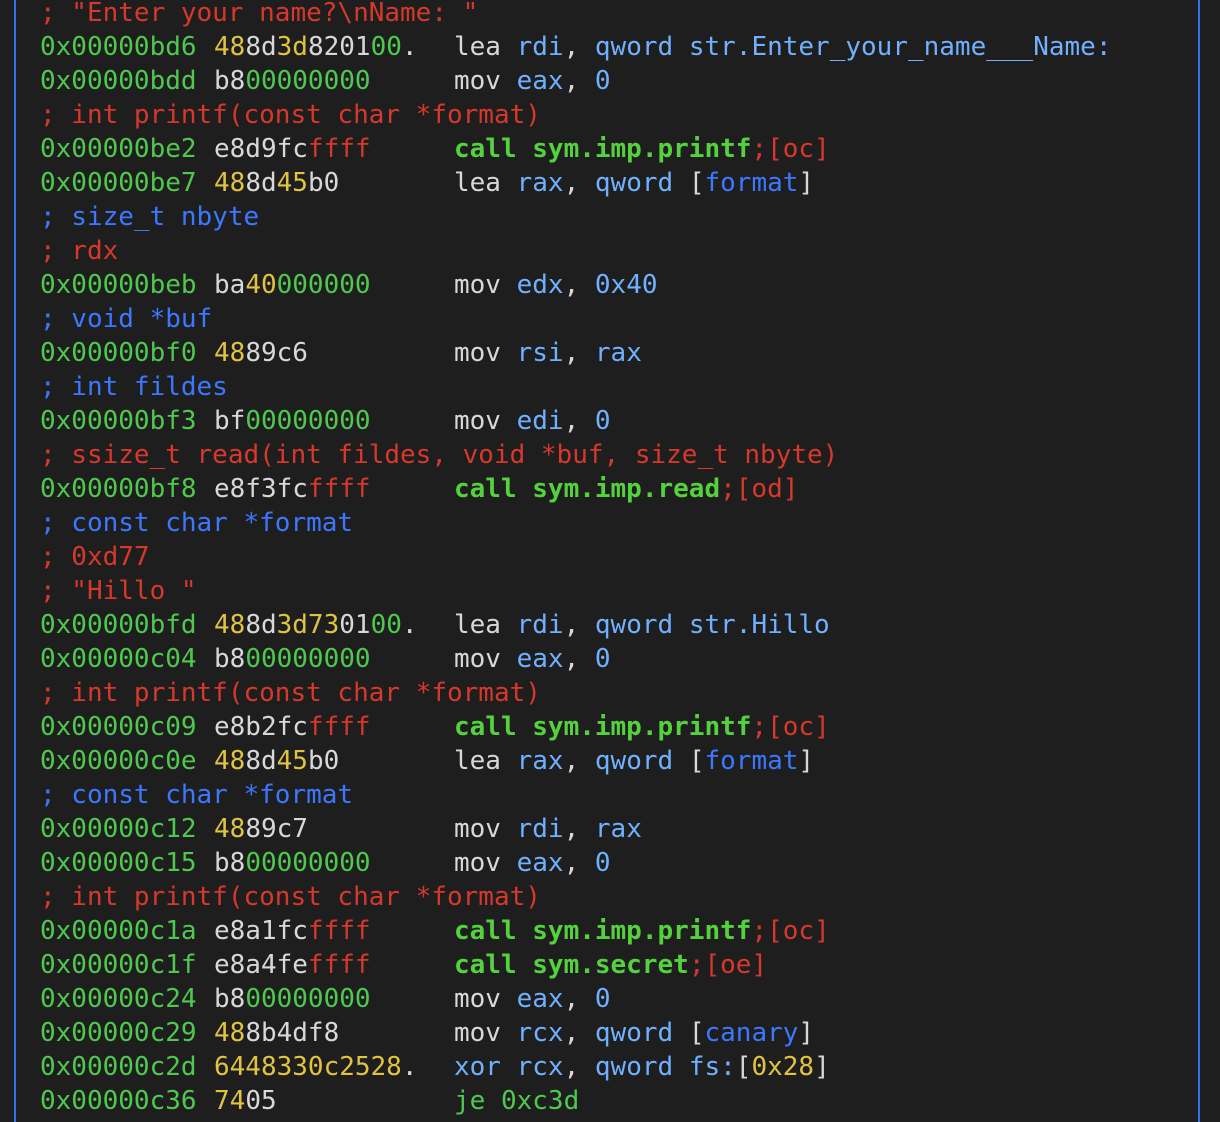 The width and height of the screenshot is (1220, 1122). Describe the element at coordinates (118, 965) in the screenshot. I see `address: 0x00000c1f` at that location.